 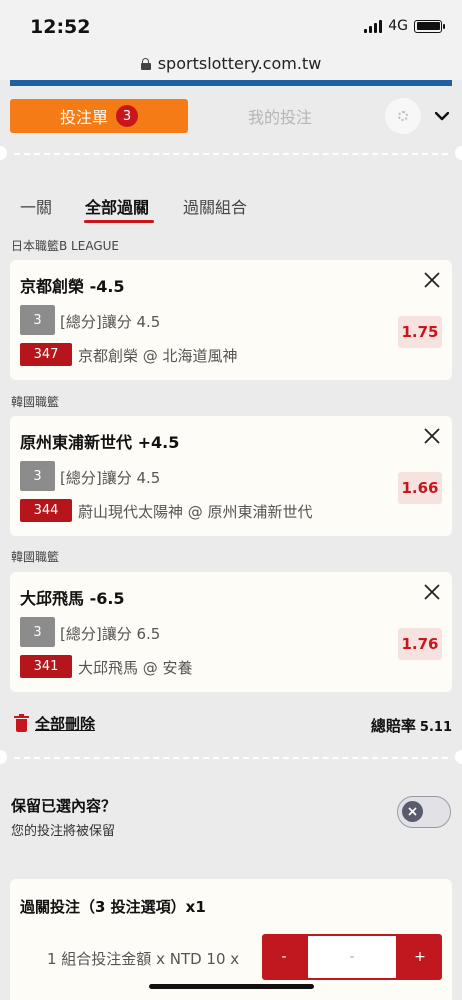 I want to click on battery-icon, so click(x=429, y=26).